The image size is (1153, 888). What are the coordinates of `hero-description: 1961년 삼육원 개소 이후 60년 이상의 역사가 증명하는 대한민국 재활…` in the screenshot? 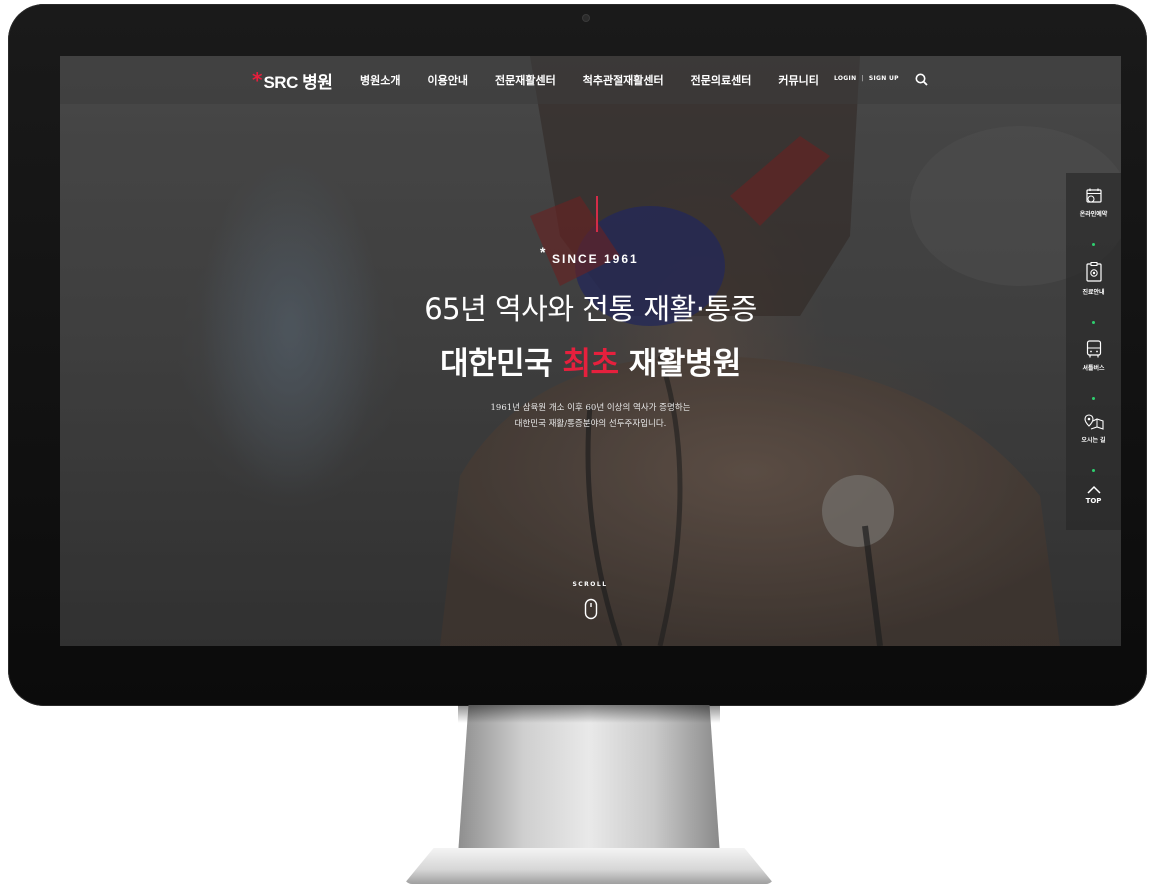 It's located at (590, 416).